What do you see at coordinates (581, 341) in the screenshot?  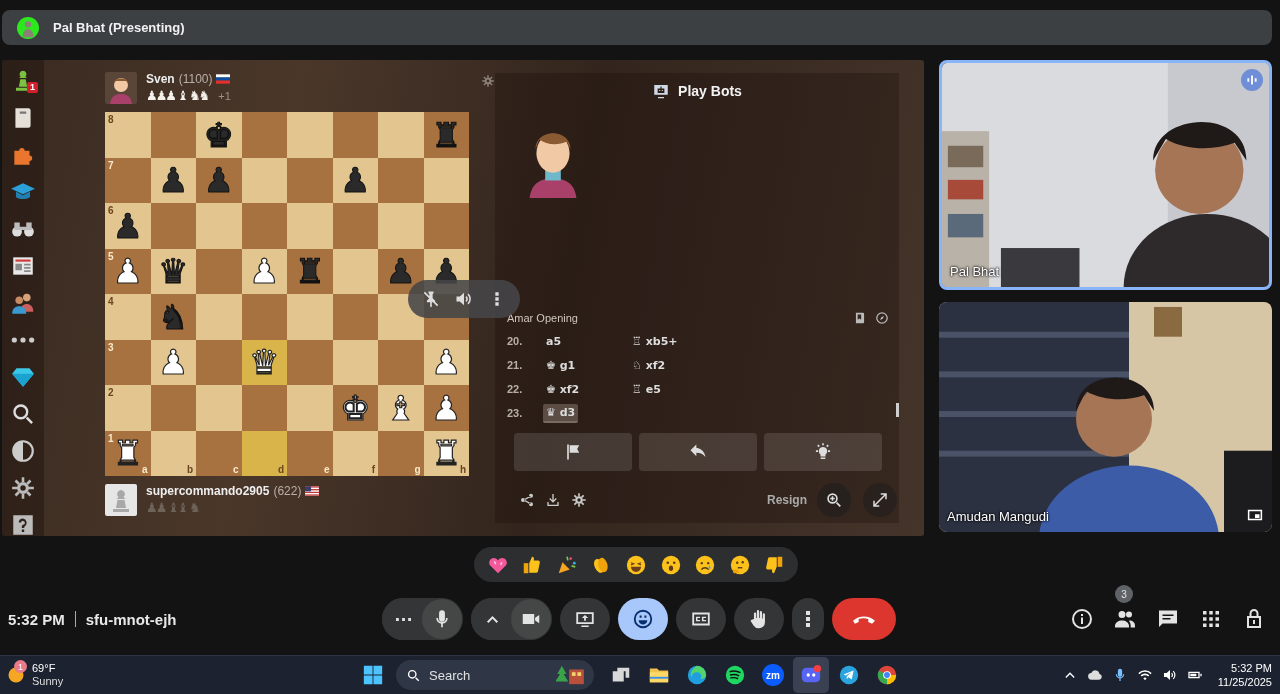 I see `move: a5` at bounding box center [581, 341].